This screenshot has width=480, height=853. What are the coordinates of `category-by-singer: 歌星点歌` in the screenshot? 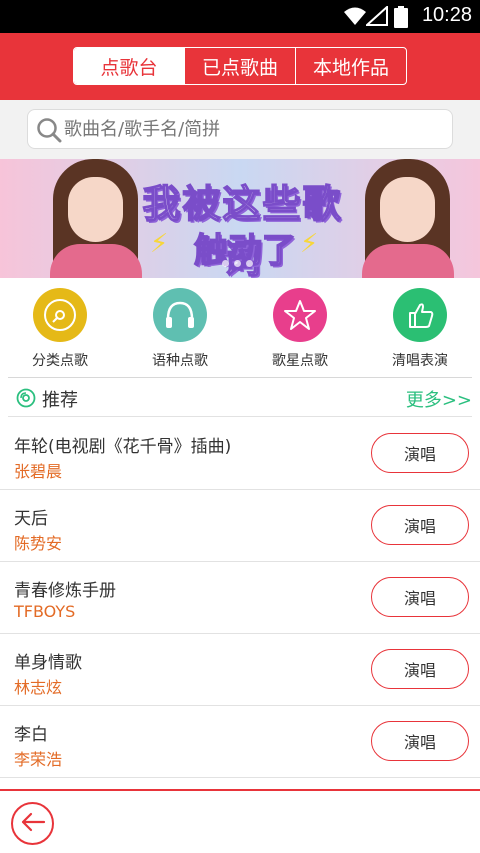 It's located at (300, 330).